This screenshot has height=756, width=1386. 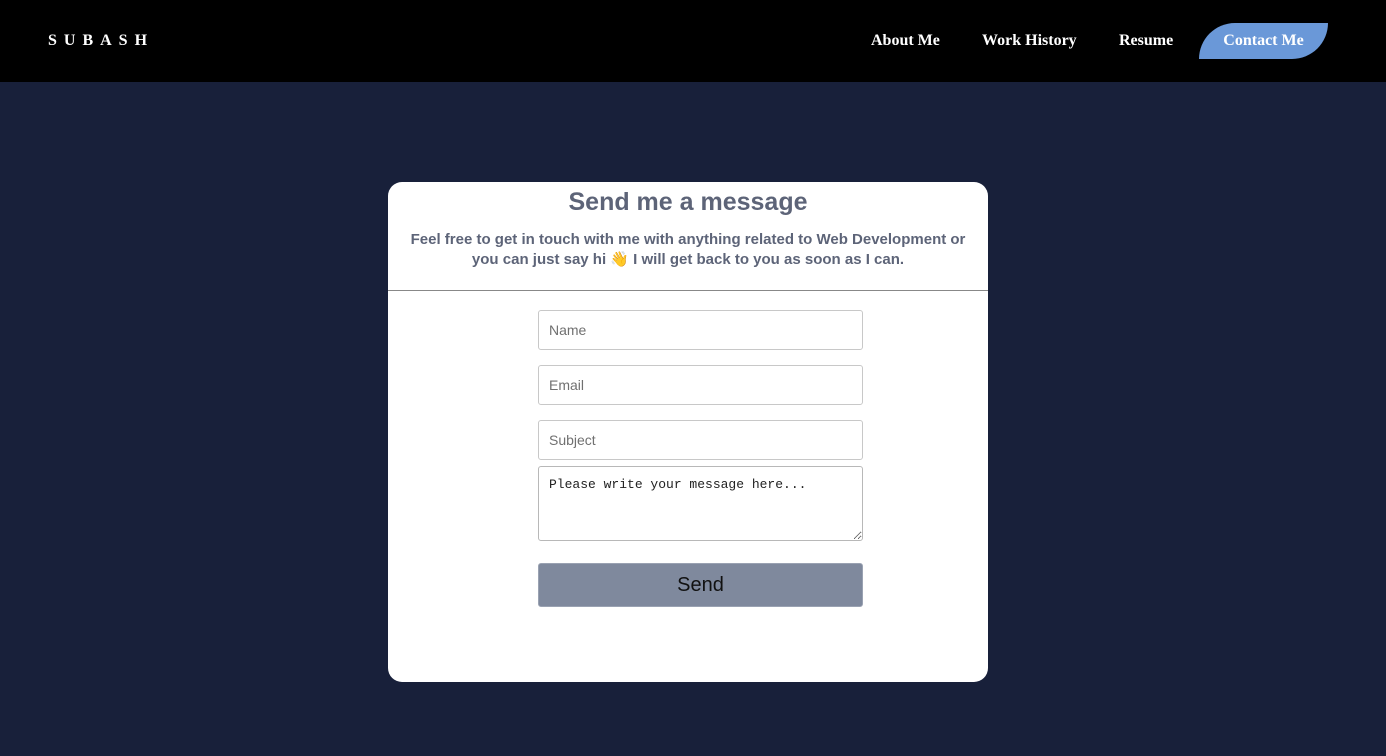 What do you see at coordinates (700, 585) in the screenshot?
I see `send-button: Send` at bounding box center [700, 585].